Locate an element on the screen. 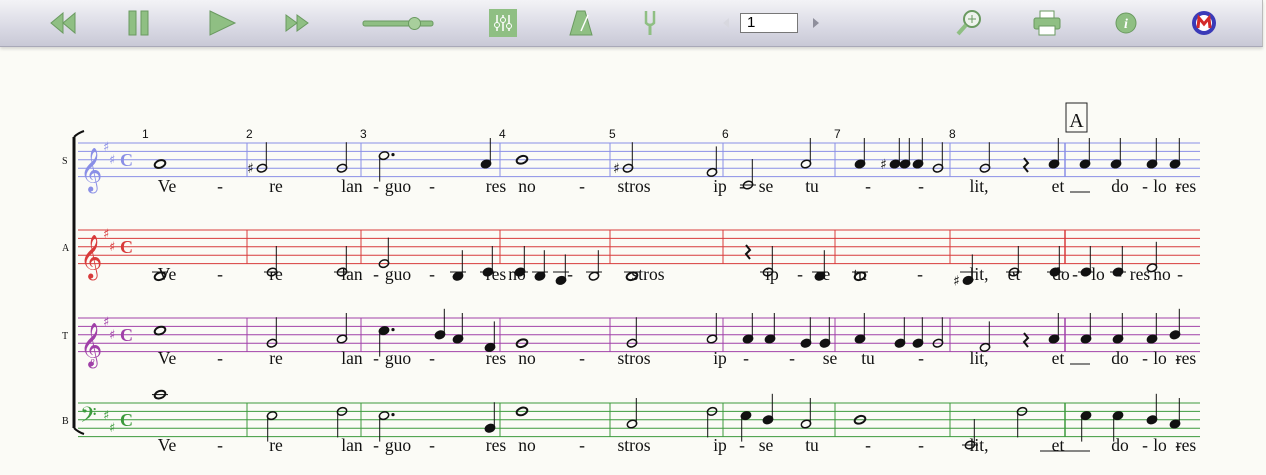 The height and width of the screenshot is (475, 1266). measure-number: 1 is located at coordinates (145, 134).